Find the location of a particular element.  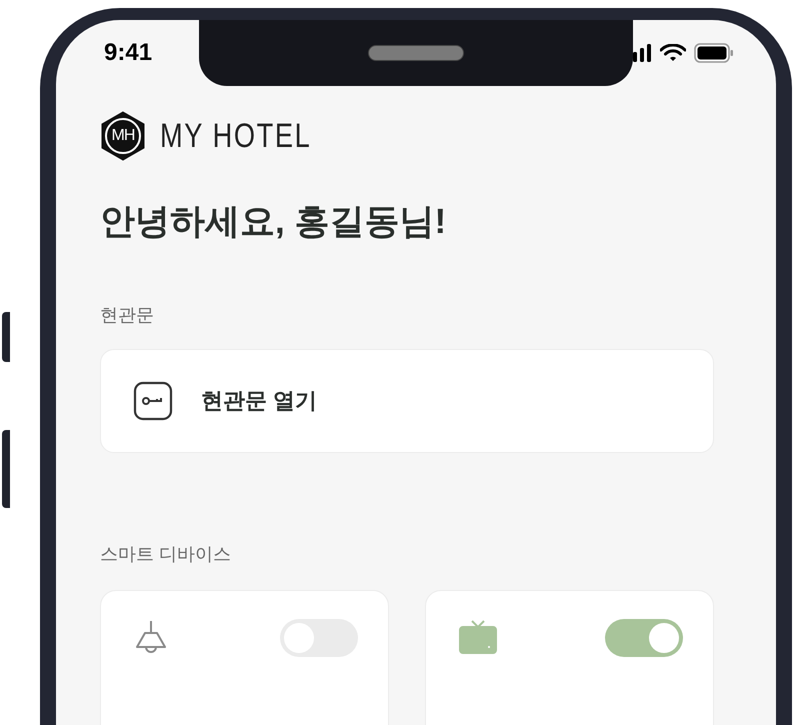

section-label: 스마트 디바이스 is located at coordinates (166, 554).